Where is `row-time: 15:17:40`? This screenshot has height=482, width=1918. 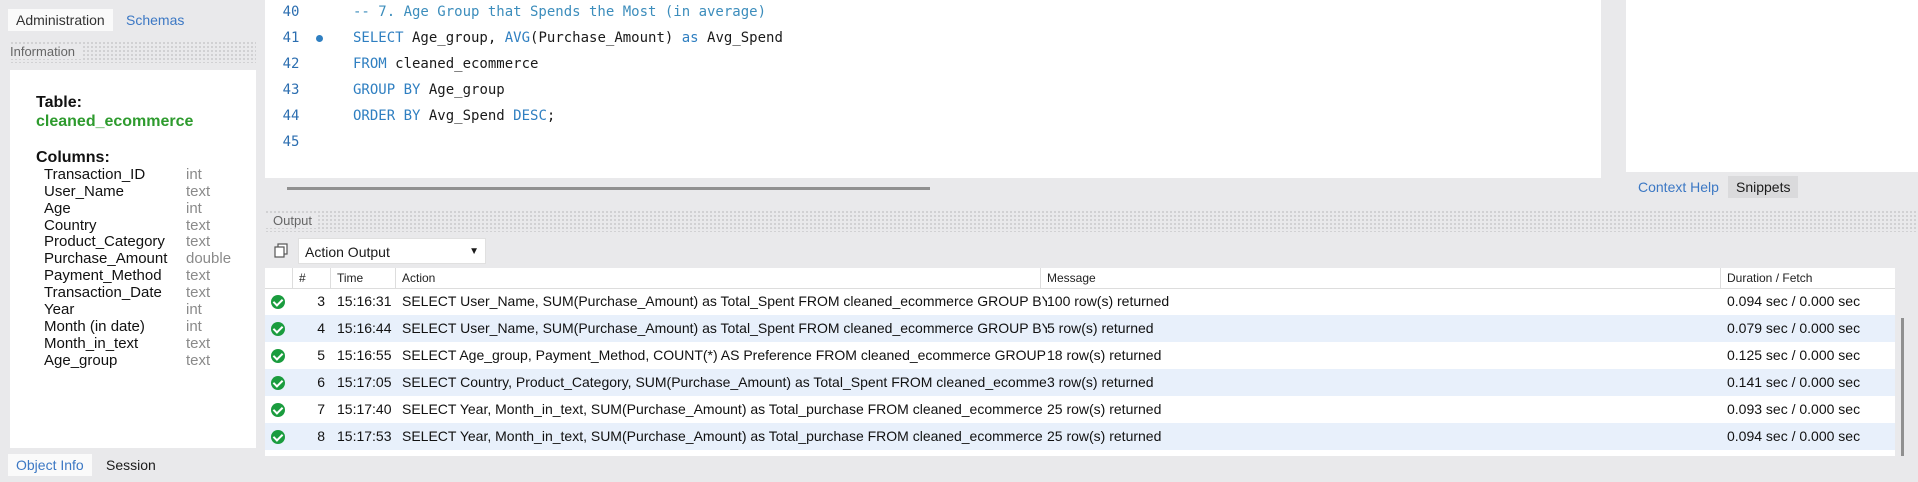
row-time: 15:17:40 is located at coordinates (364, 409).